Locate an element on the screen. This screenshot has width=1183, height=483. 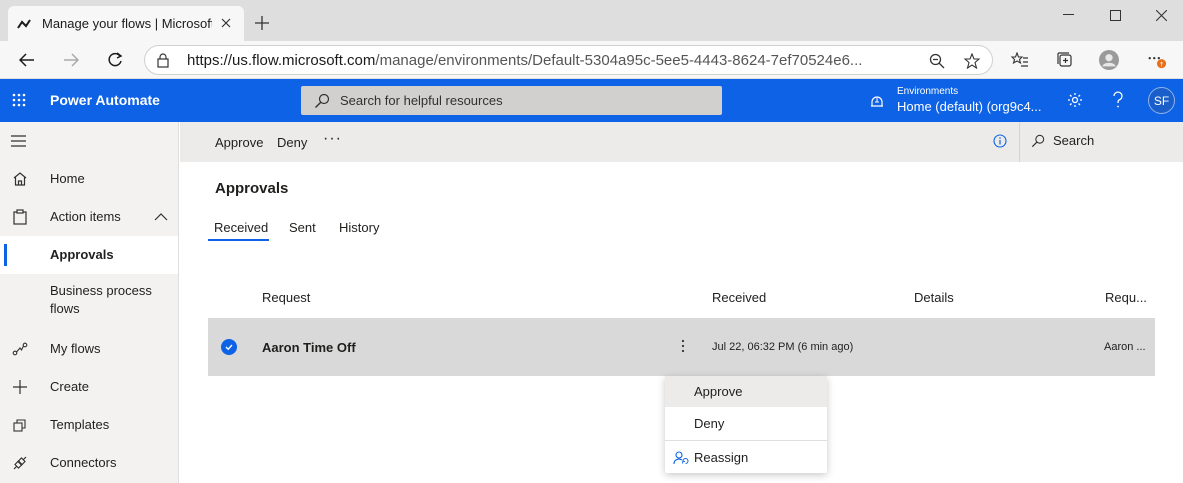
environments-label: Environments is located at coordinates (928, 91).